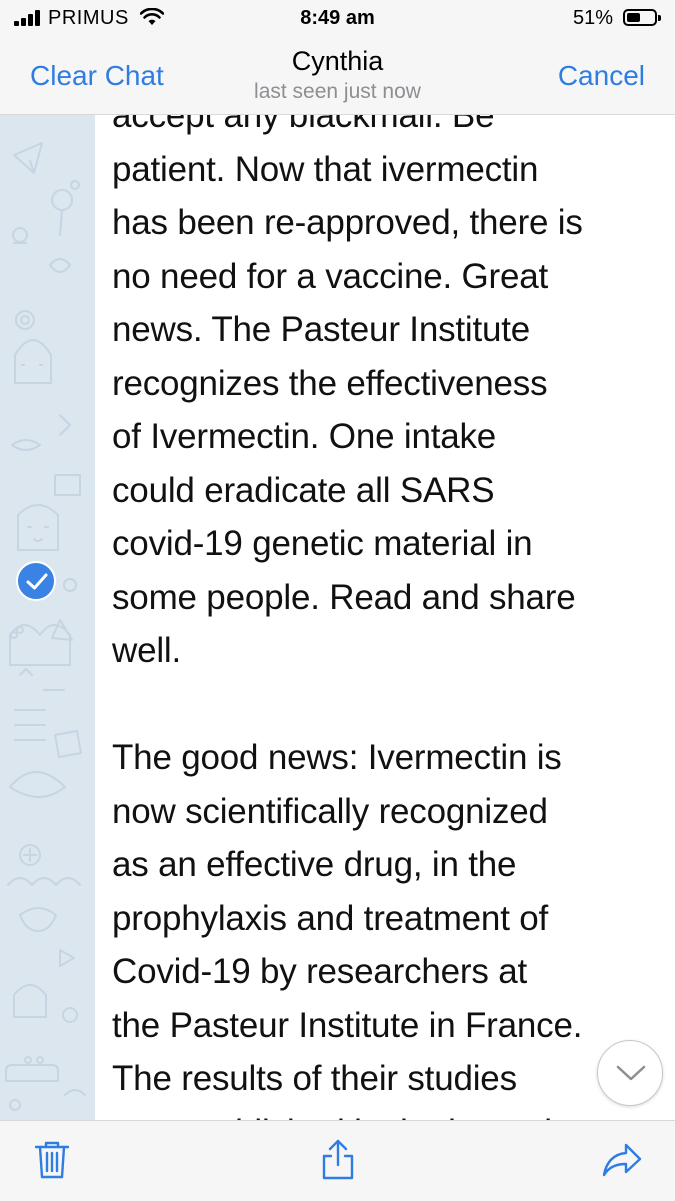 The height and width of the screenshot is (1201, 675). I want to click on forward-button, so click(622, 1159).